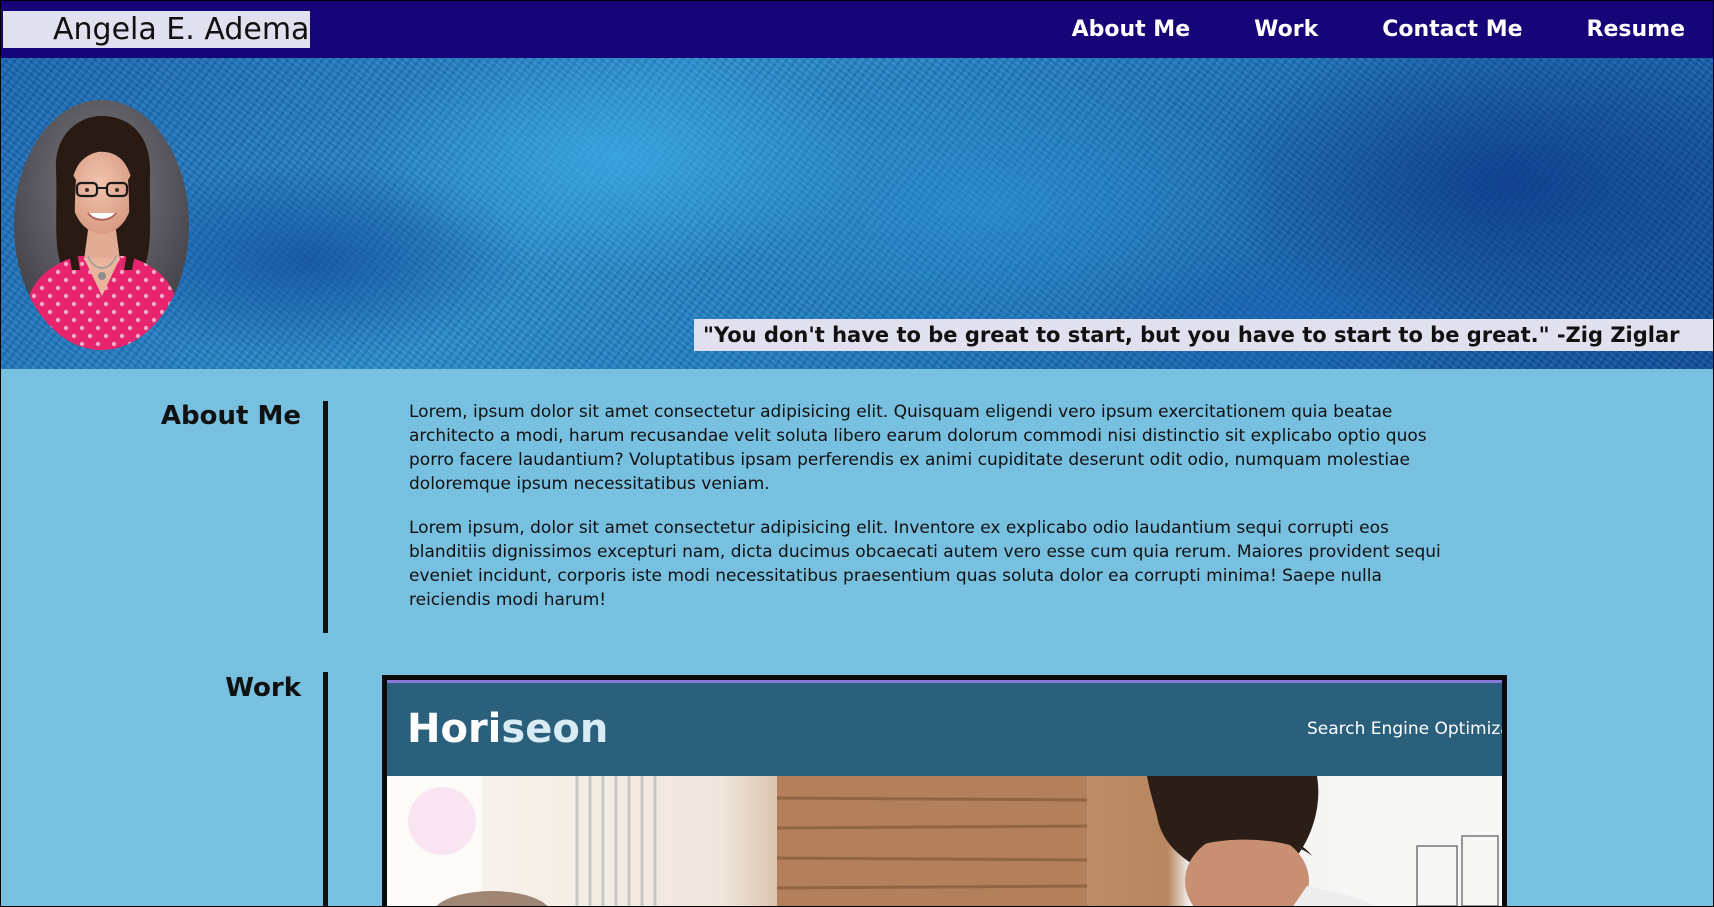  I want to click on work-heading: Work, so click(263, 688).